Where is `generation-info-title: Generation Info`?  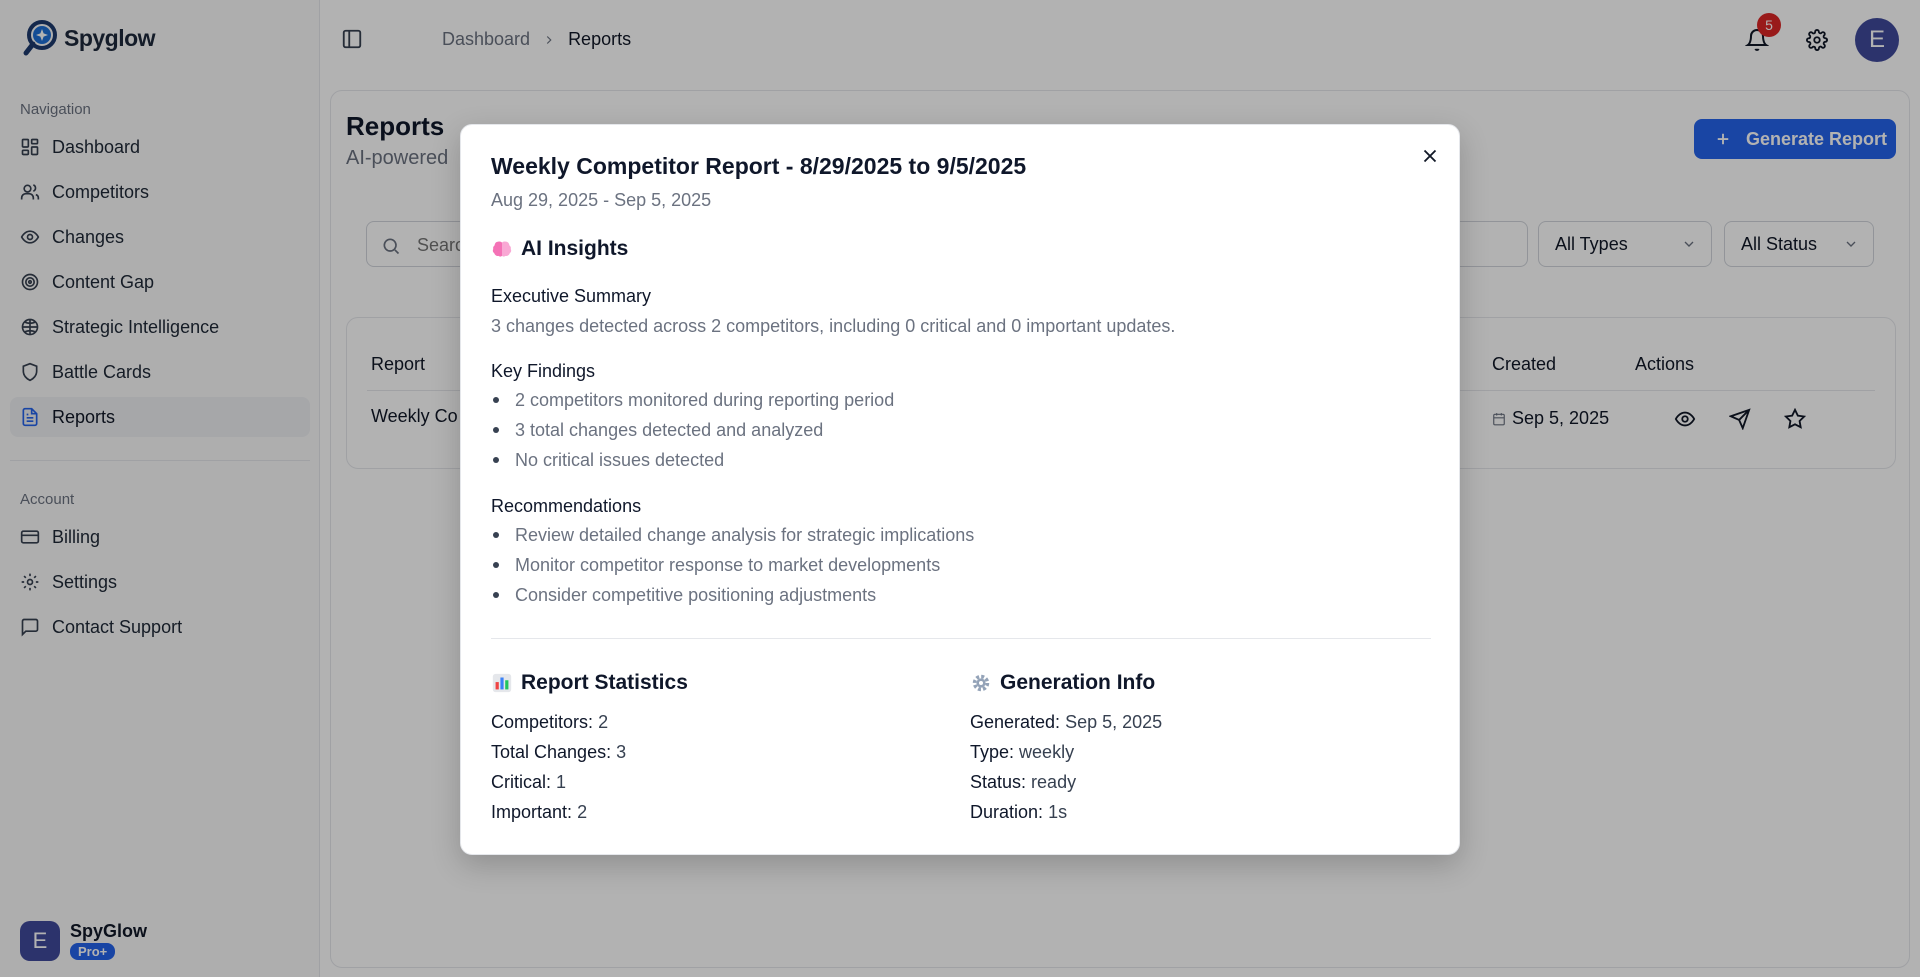
generation-info-title: Generation Info is located at coordinates (1078, 682).